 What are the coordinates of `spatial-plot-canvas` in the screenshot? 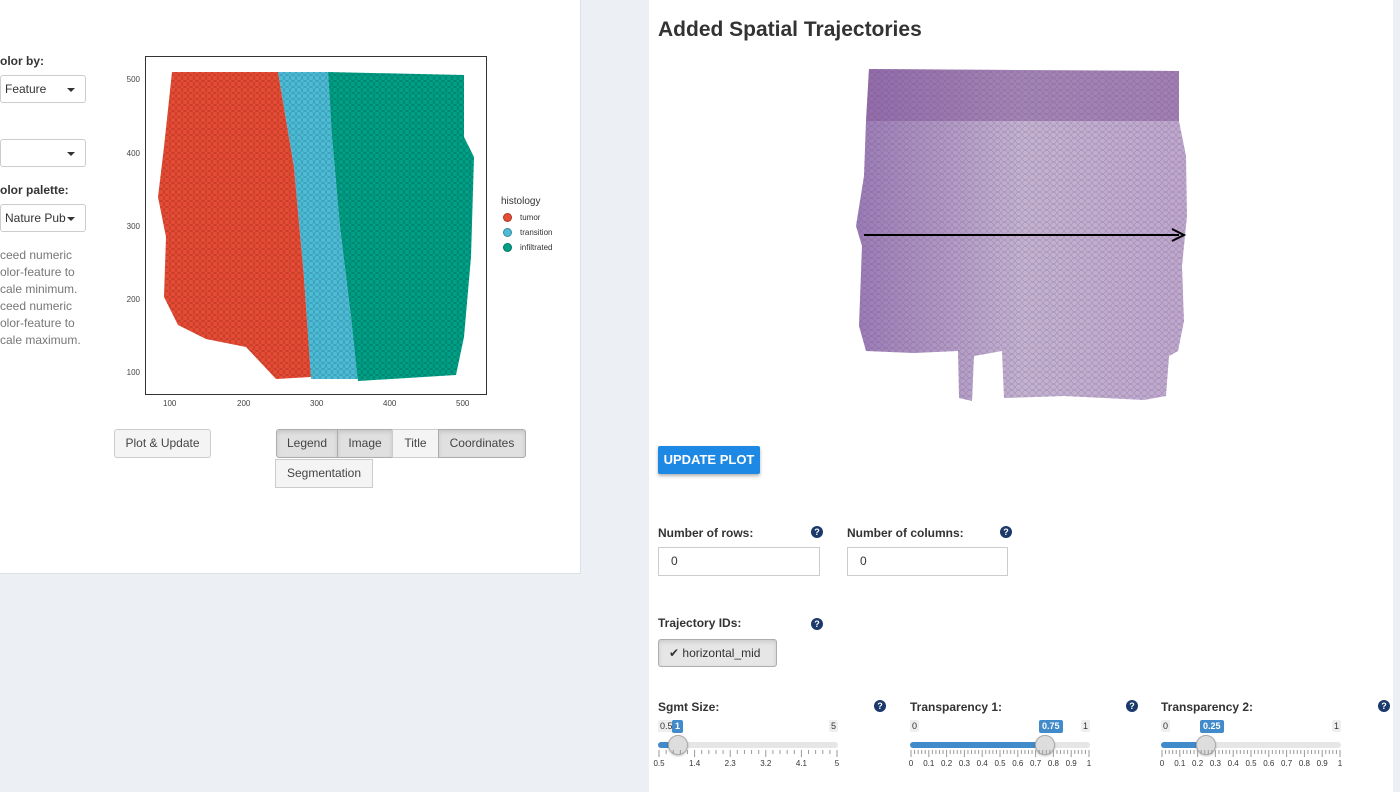 It's located at (316, 226).